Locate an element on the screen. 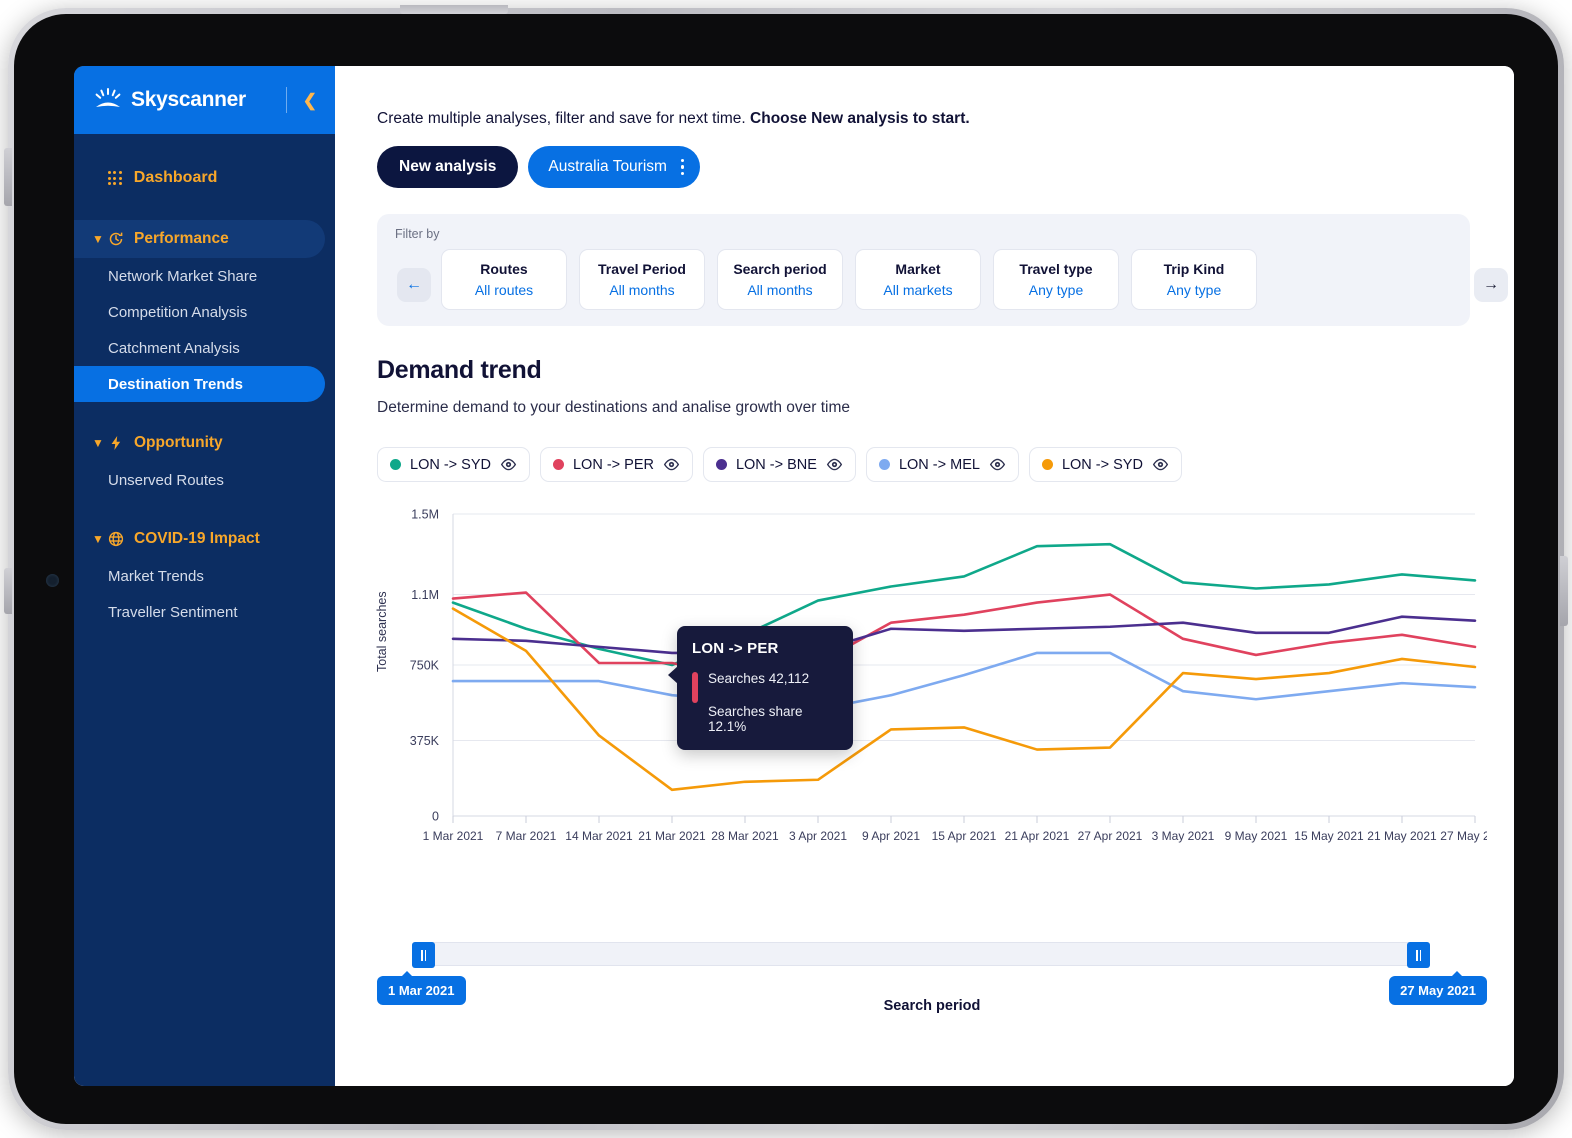 Image resolution: width=1572 pixels, height=1138 pixels. sidebar-collapse-group: ❮ is located at coordinates (303, 100).